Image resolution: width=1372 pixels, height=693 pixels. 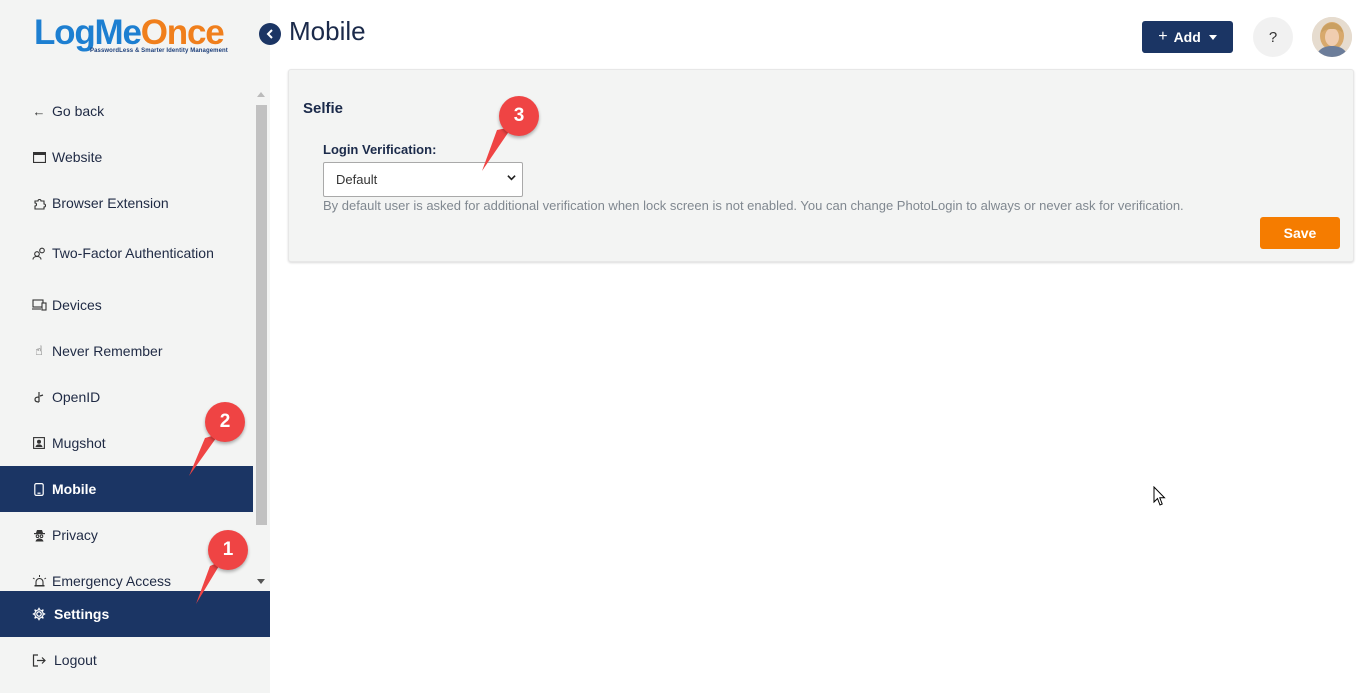 What do you see at coordinates (182, 32) in the screenshot?
I see `logo-part2: Once` at bounding box center [182, 32].